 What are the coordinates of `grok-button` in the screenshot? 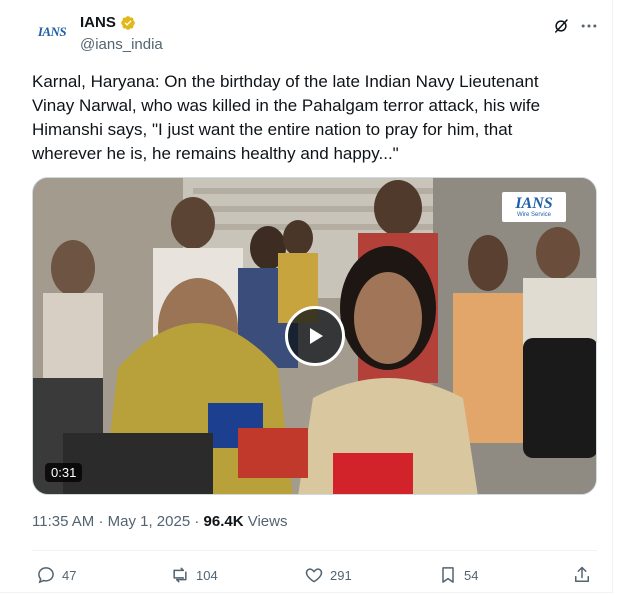 It's located at (561, 26).